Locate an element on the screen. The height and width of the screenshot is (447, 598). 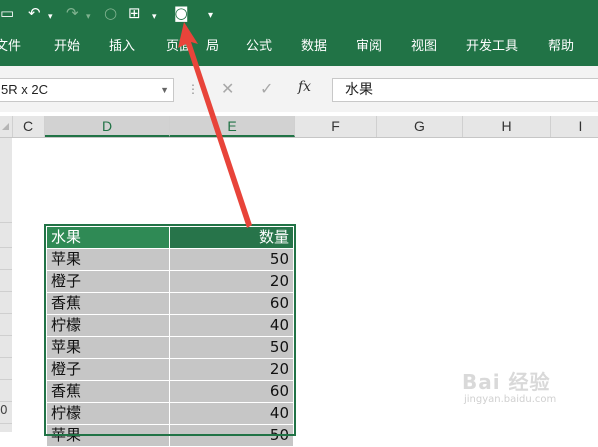
select-all-icon is located at coordinates (5, 126).